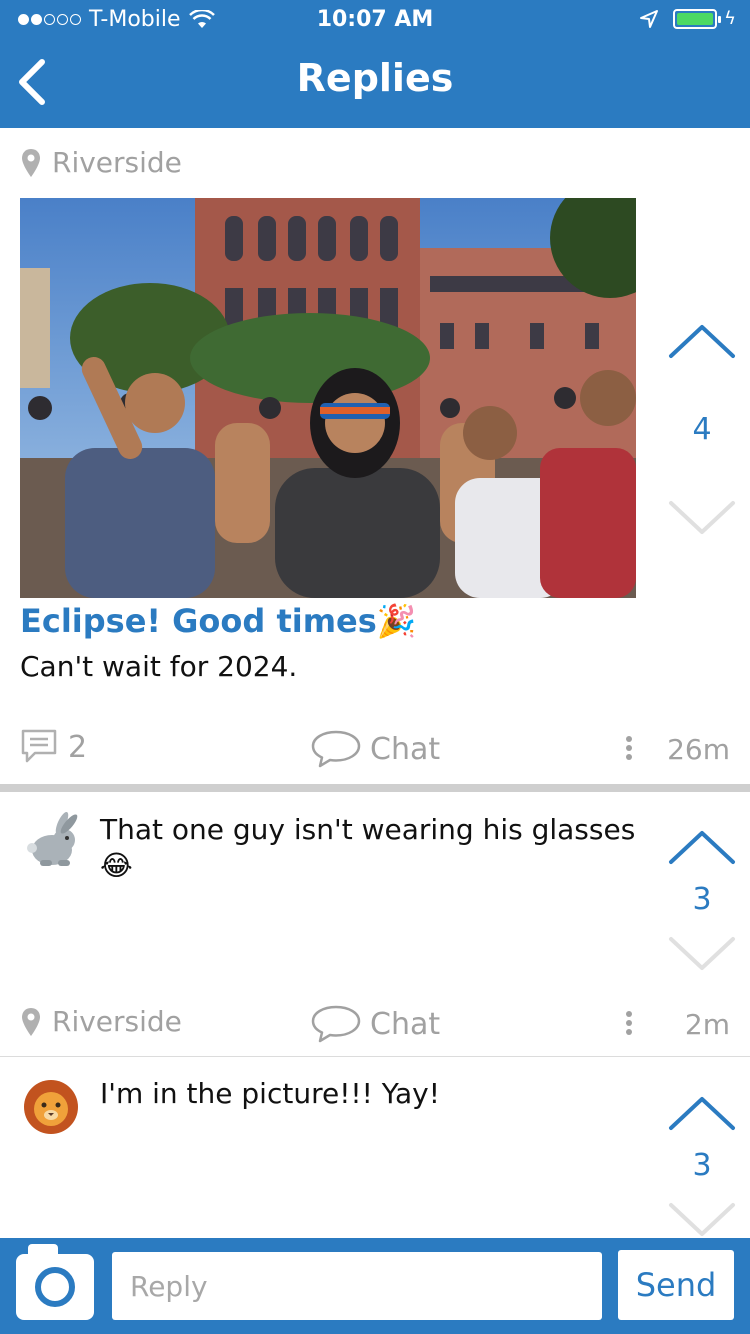 This screenshot has height=1334, width=750. What do you see at coordinates (676, 1285) in the screenshot?
I see `send-button: Send` at bounding box center [676, 1285].